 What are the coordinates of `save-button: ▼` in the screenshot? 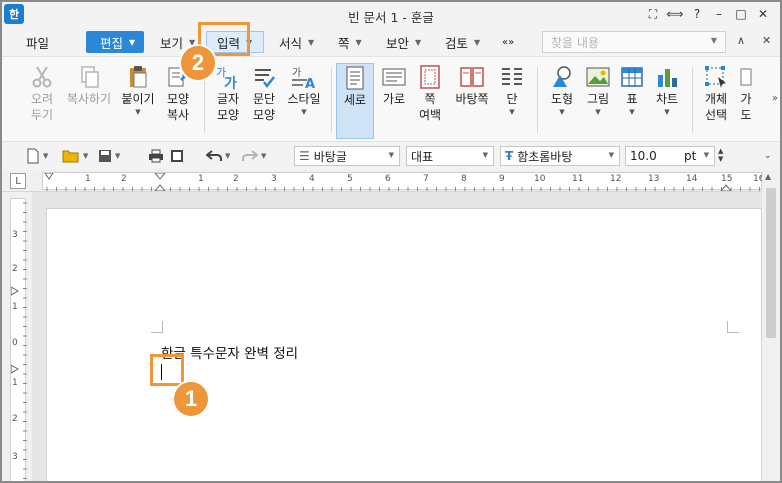 It's located at (109, 156).